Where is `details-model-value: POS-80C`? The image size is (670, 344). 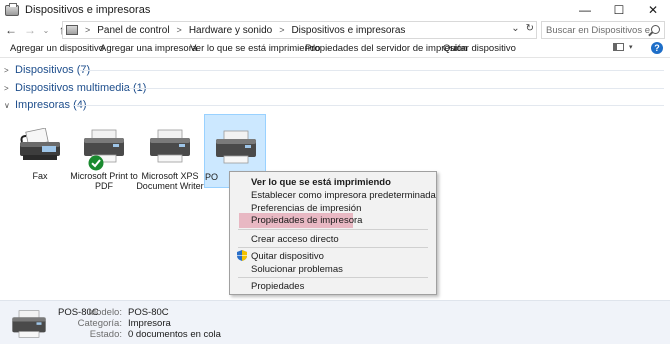 details-model-value: POS-80C is located at coordinates (148, 312).